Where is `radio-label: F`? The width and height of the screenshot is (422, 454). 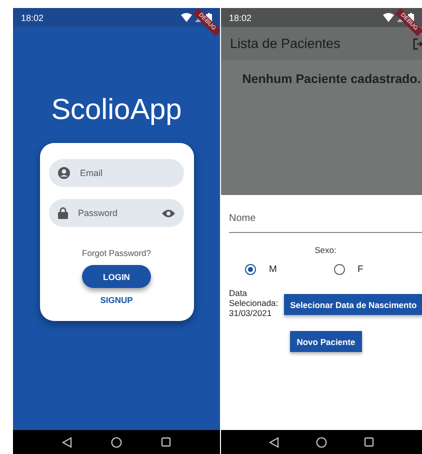
radio-label: F is located at coordinates (361, 269).